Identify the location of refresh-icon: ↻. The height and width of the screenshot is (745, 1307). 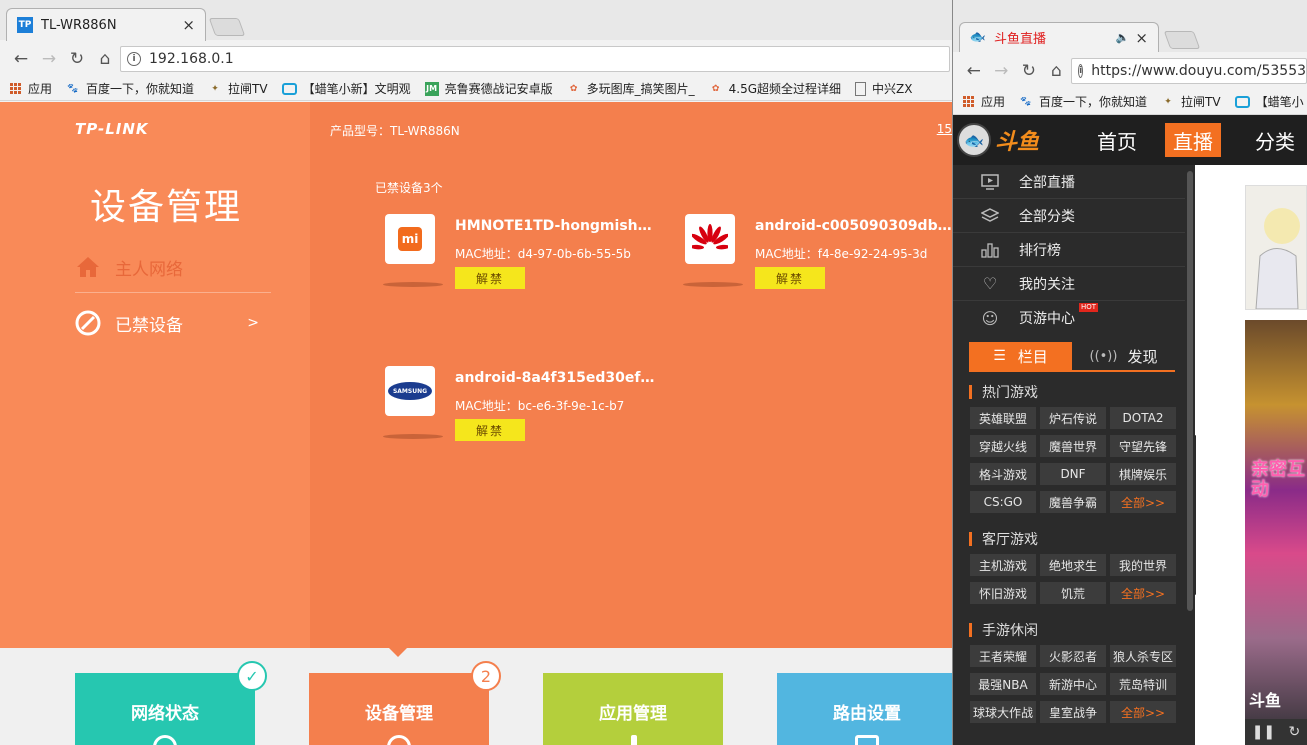
(1295, 732).